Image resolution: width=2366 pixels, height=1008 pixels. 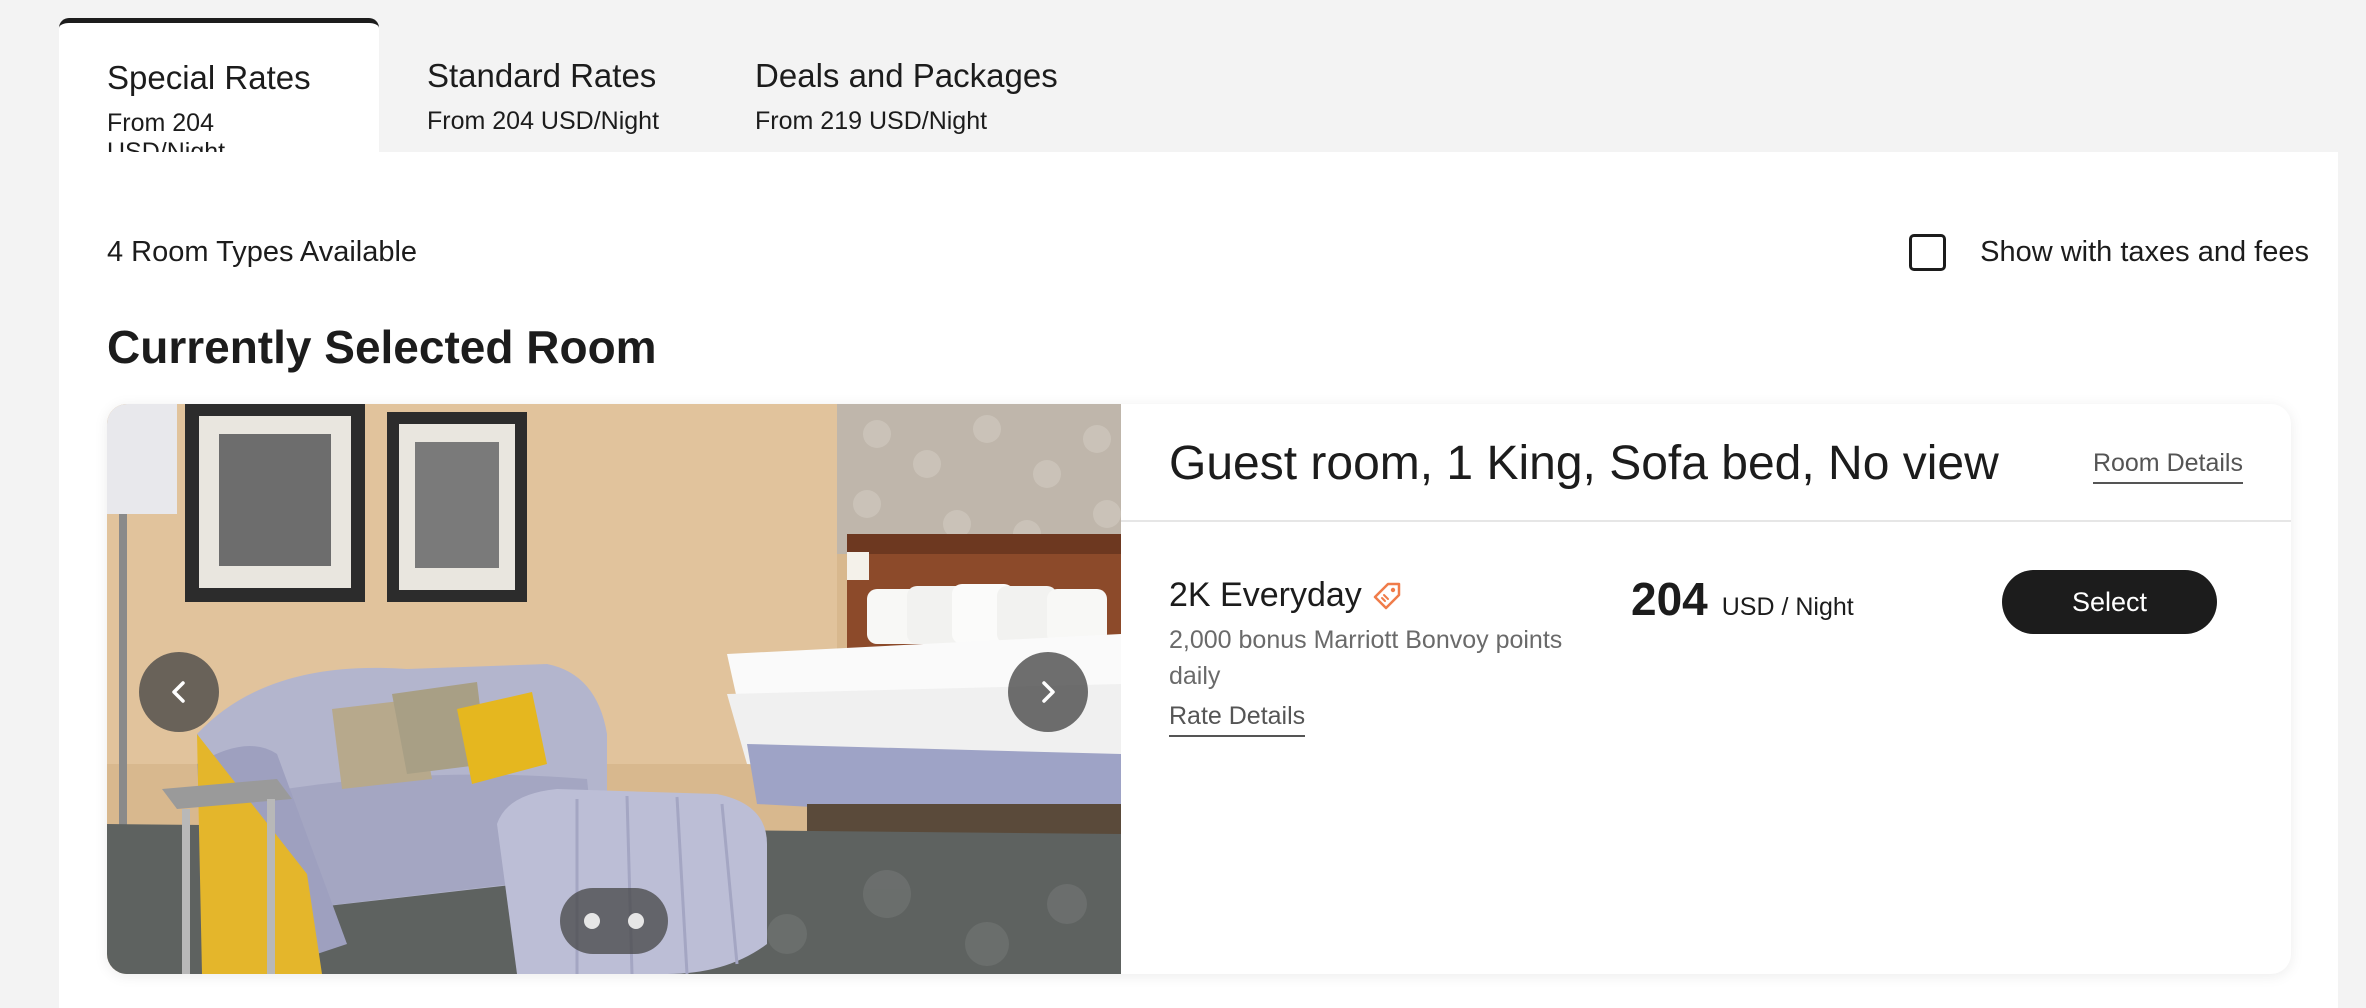 What do you see at coordinates (2167, 466) in the screenshot?
I see `room-details-link: Room Details` at bounding box center [2167, 466].